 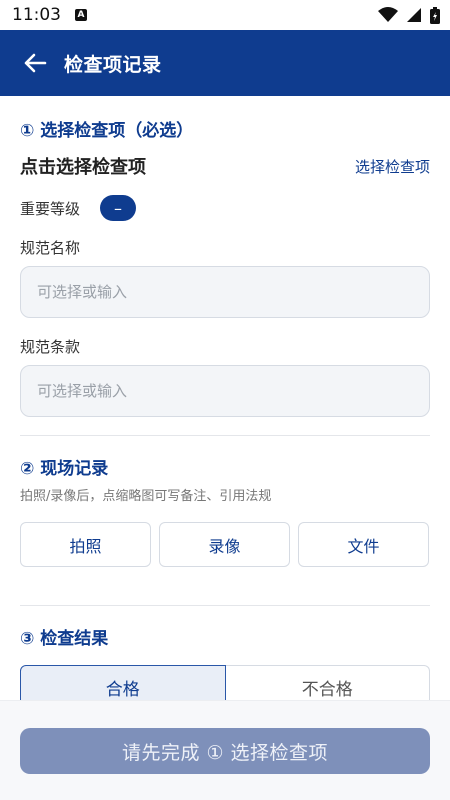 I want to click on result-pass-option: 合格, so click(x=123, y=682).